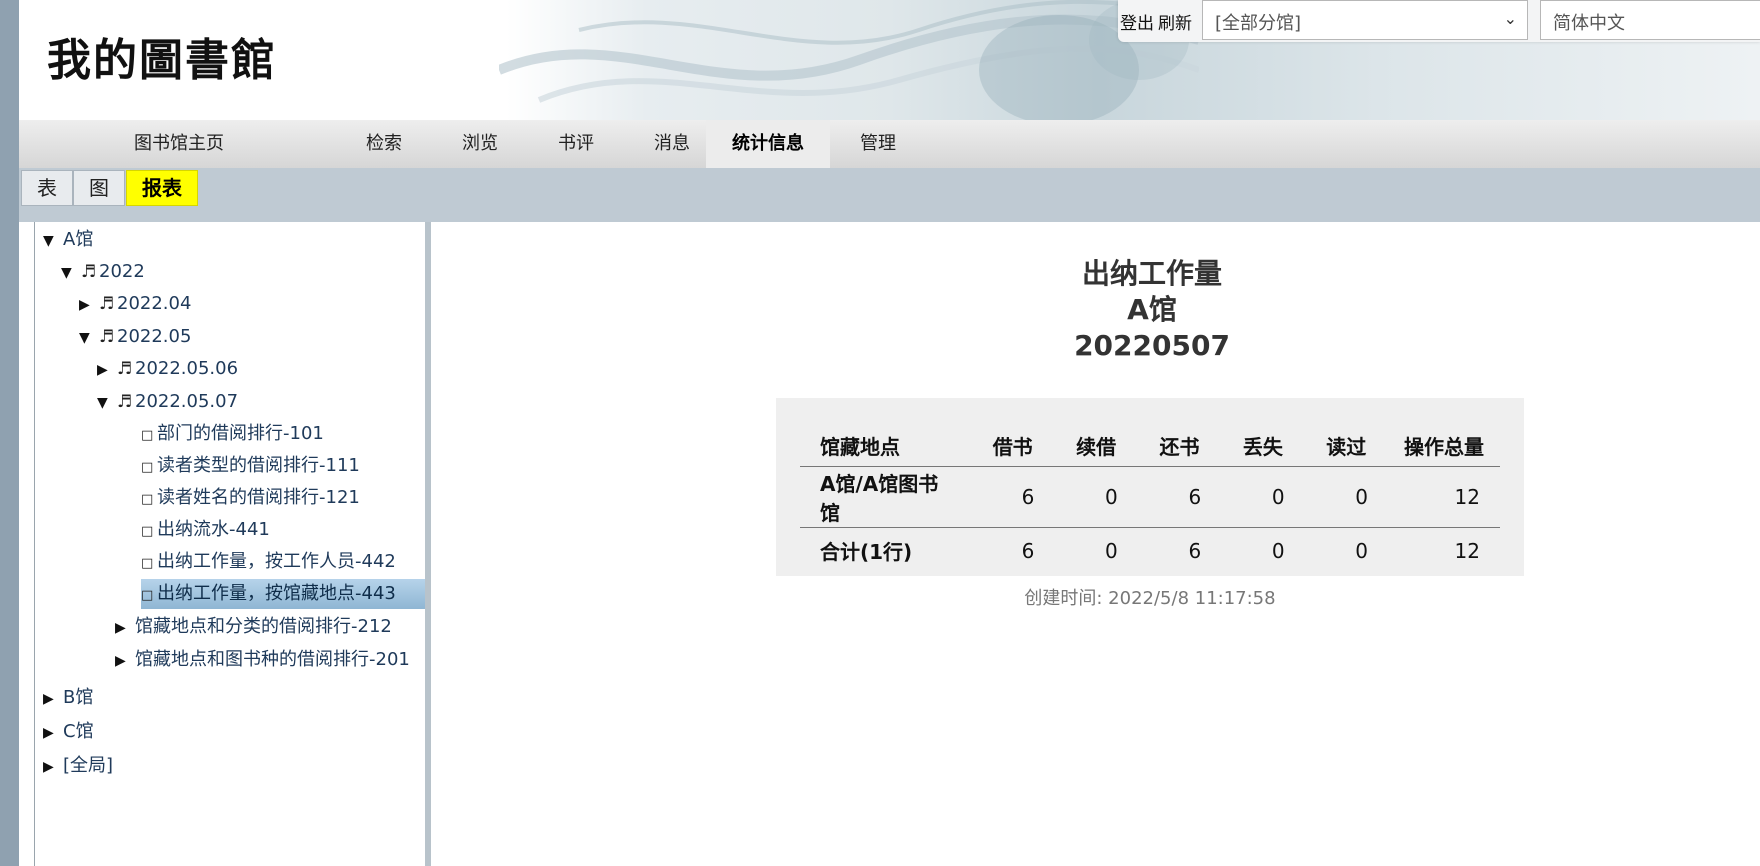 This screenshot has height=866, width=1760. Describe the element at coordinates (272, 659) in the screenshot. I see `tree-node-label: 馆藏地点和图书种的借阅排行-201` at that location.